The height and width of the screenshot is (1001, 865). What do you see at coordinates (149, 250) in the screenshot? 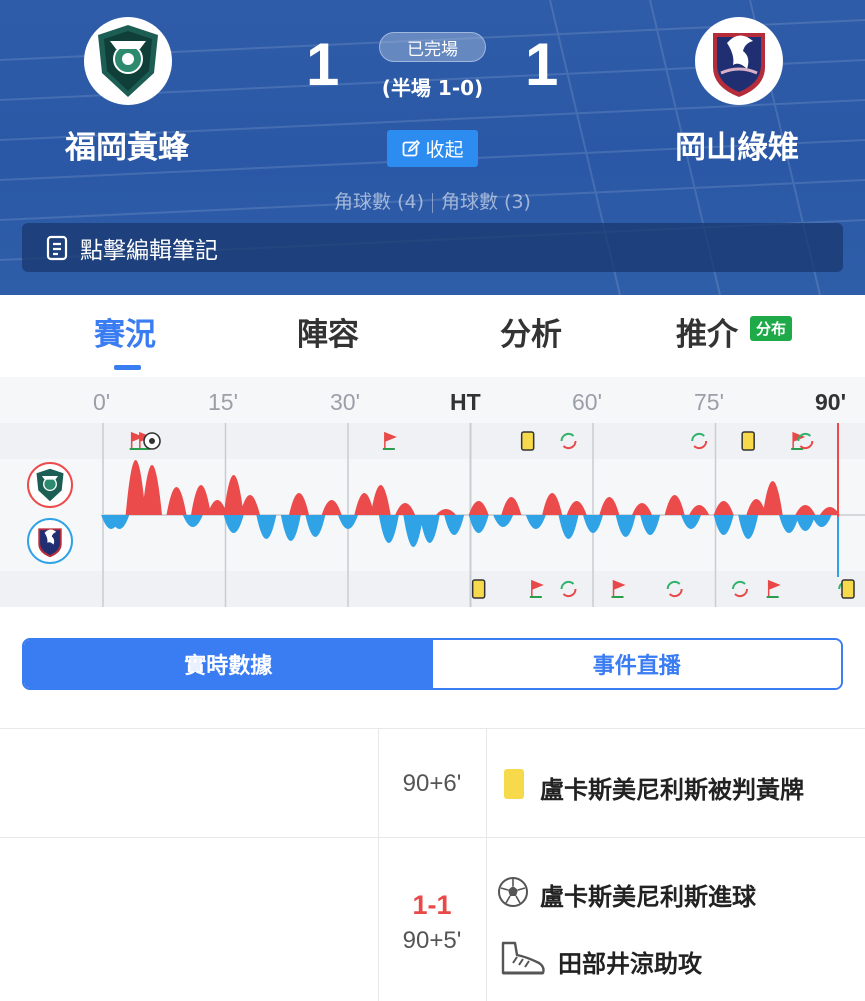
I see `notes-label: 點擊編輯筆記` at bounding box center [149, 250].